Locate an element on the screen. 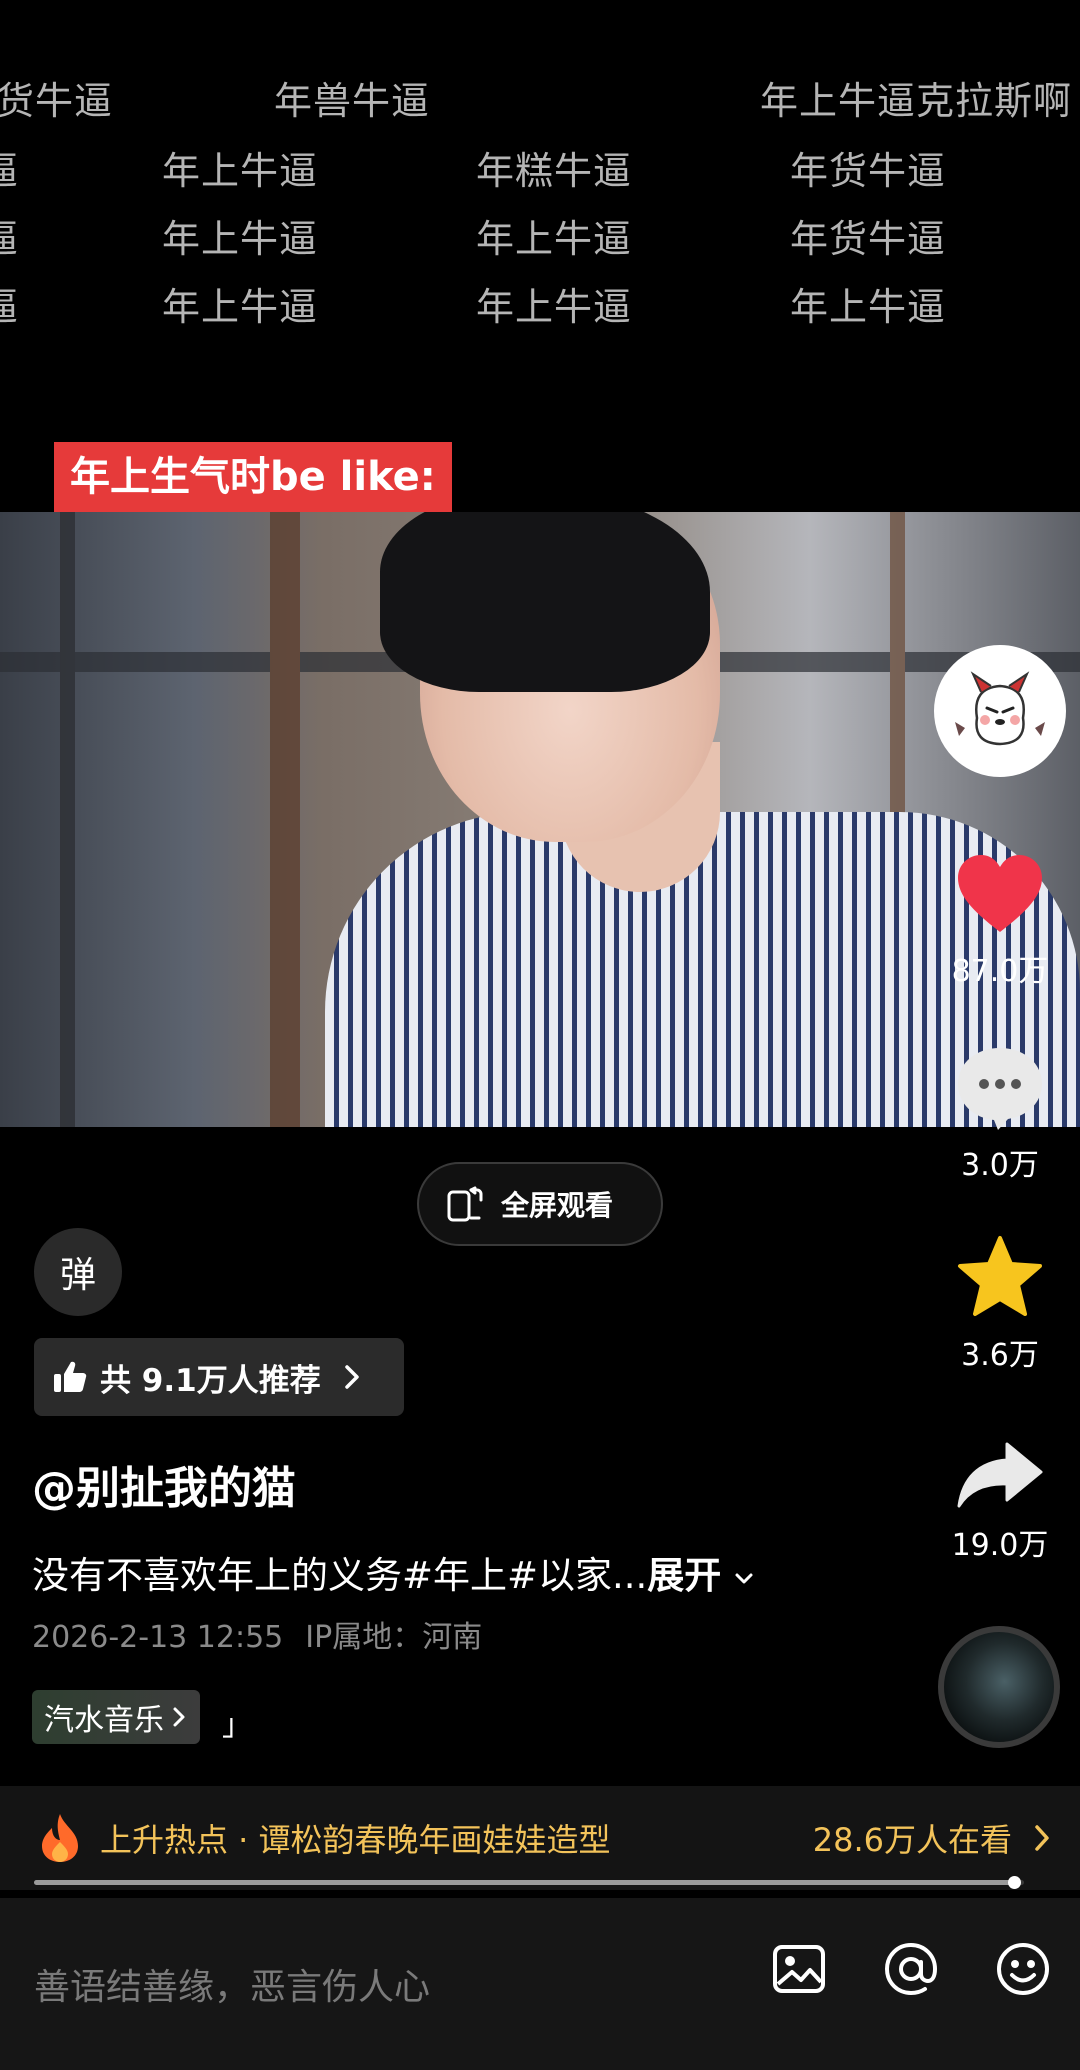 This screenshot has width=1080, height=2070. comment-input: 善语结善缘，恶言伤人心 is located at coordinates (232, 1984).